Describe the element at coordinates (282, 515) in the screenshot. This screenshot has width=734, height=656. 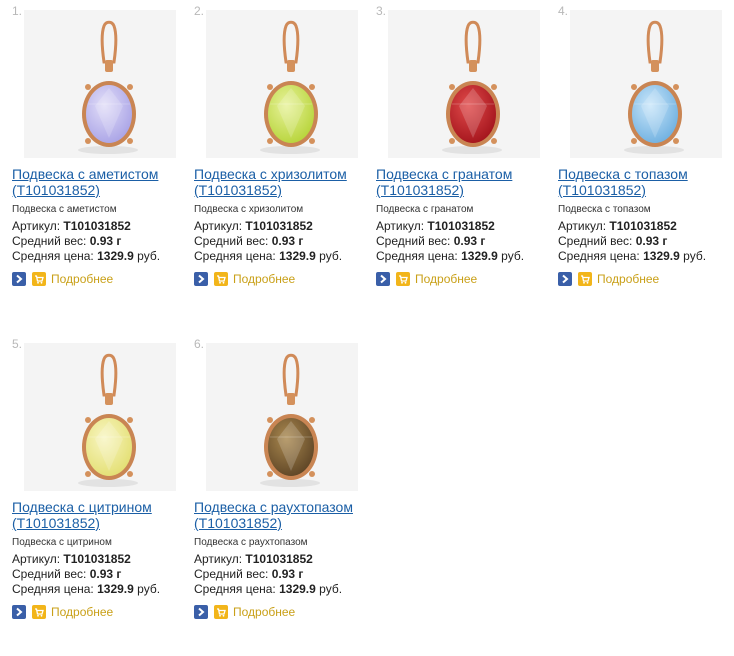
I see `product-title-link: Подвеска с раухтопазом (T101031852)` at that location.